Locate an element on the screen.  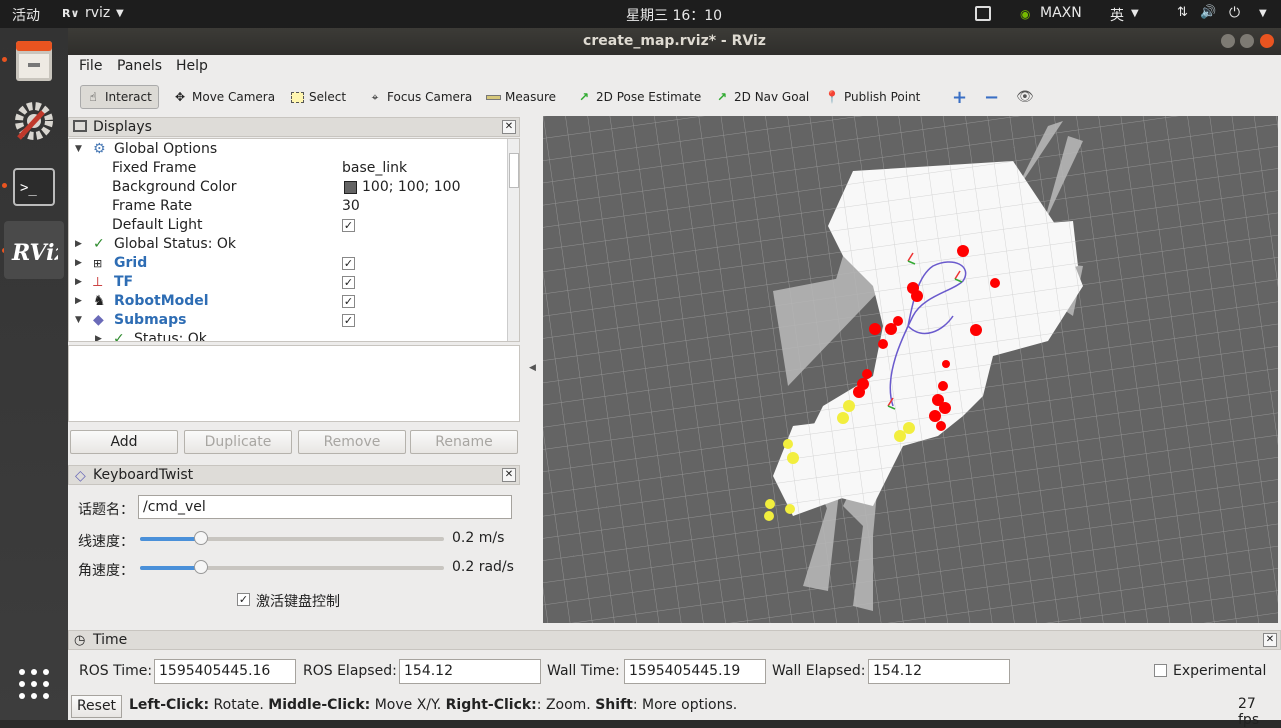
fps-readout: 27 fps is located at coordinates (1249, 712).